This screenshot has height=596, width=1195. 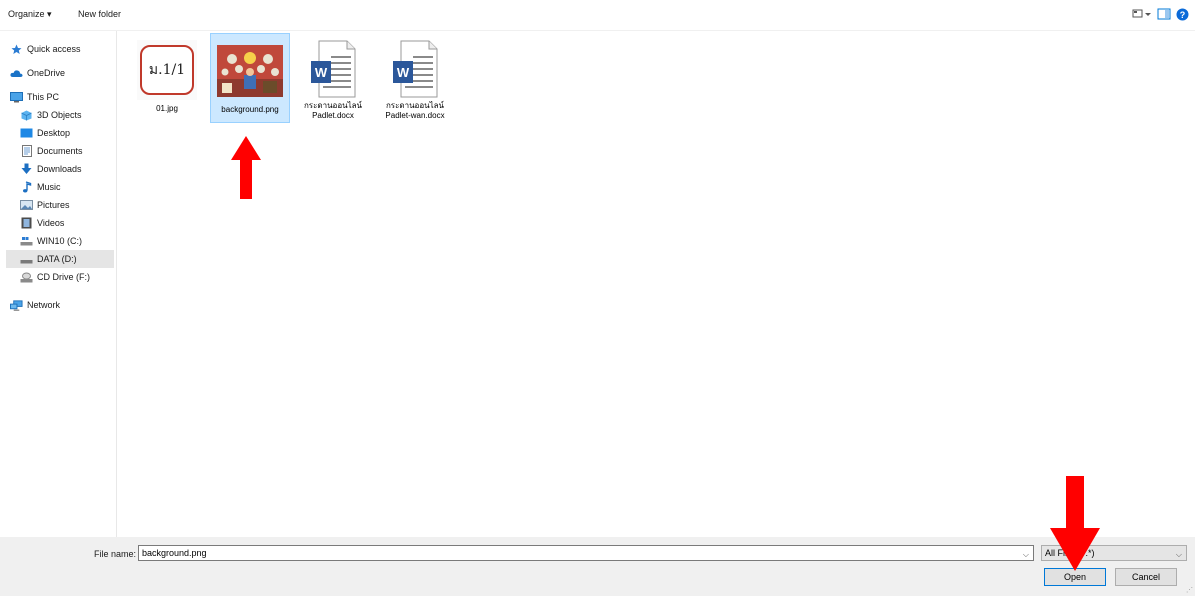 I want to click on nav-label: Quick access, so click(x=54, y=49).